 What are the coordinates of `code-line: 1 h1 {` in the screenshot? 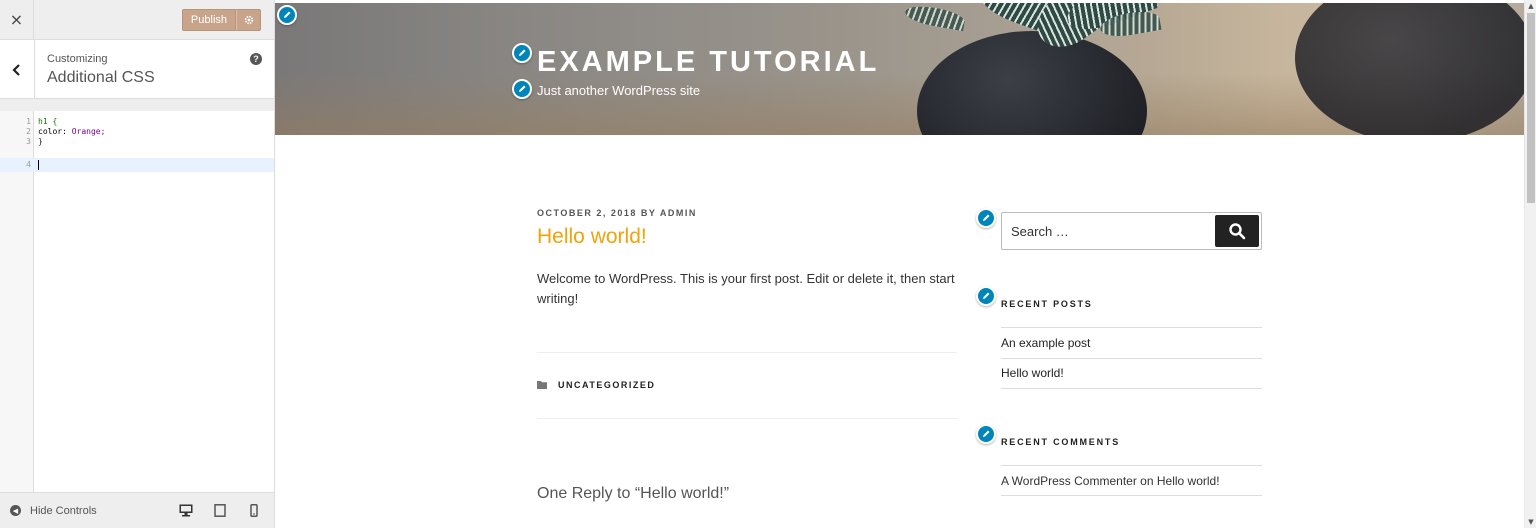 It's located at (137, 122).